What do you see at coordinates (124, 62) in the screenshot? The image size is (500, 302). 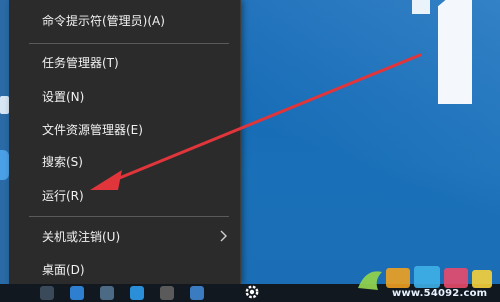 I see `menu-item-task-manager: 任务管理器(T)` at bounding box center [124, 62].